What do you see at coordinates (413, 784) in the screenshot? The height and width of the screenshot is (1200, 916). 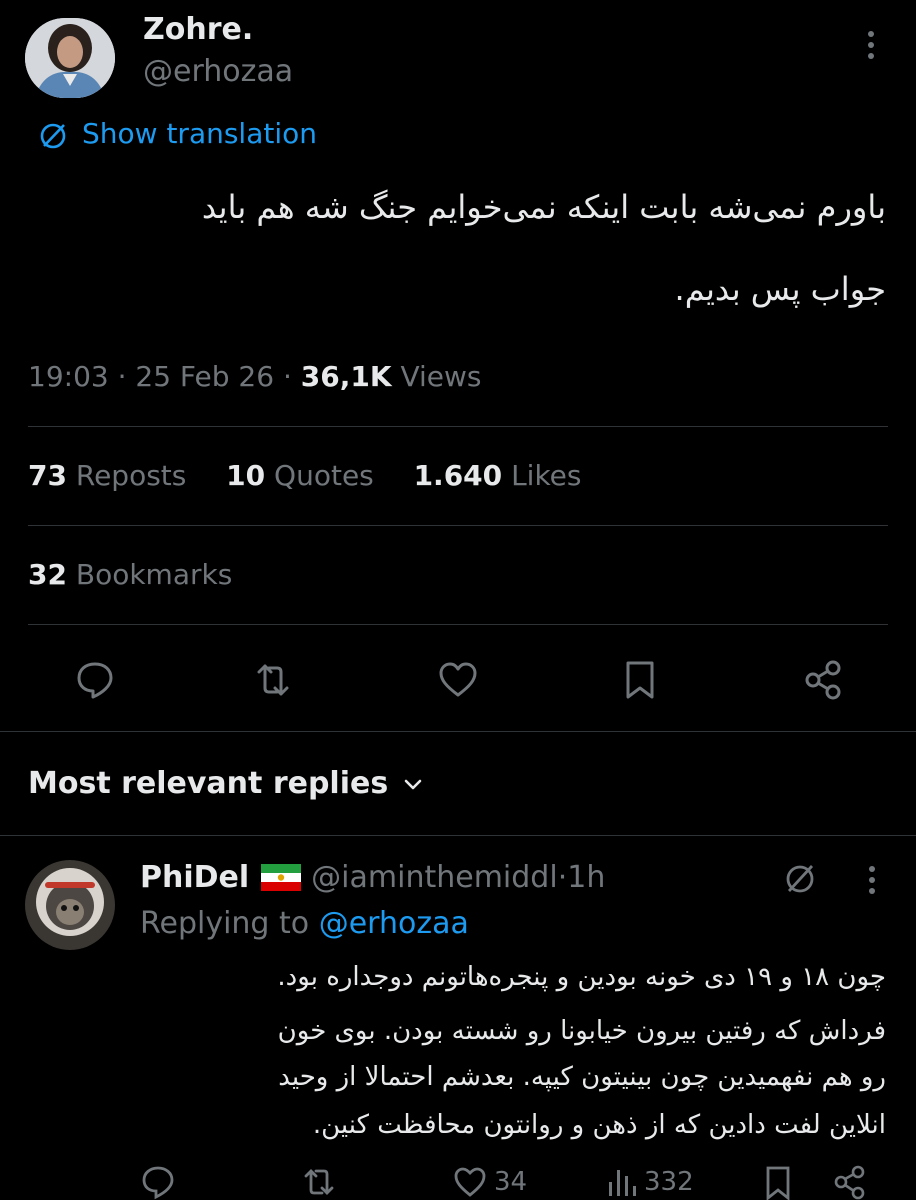 I see `chevron-down-icon` at bounding box center [413, 784].